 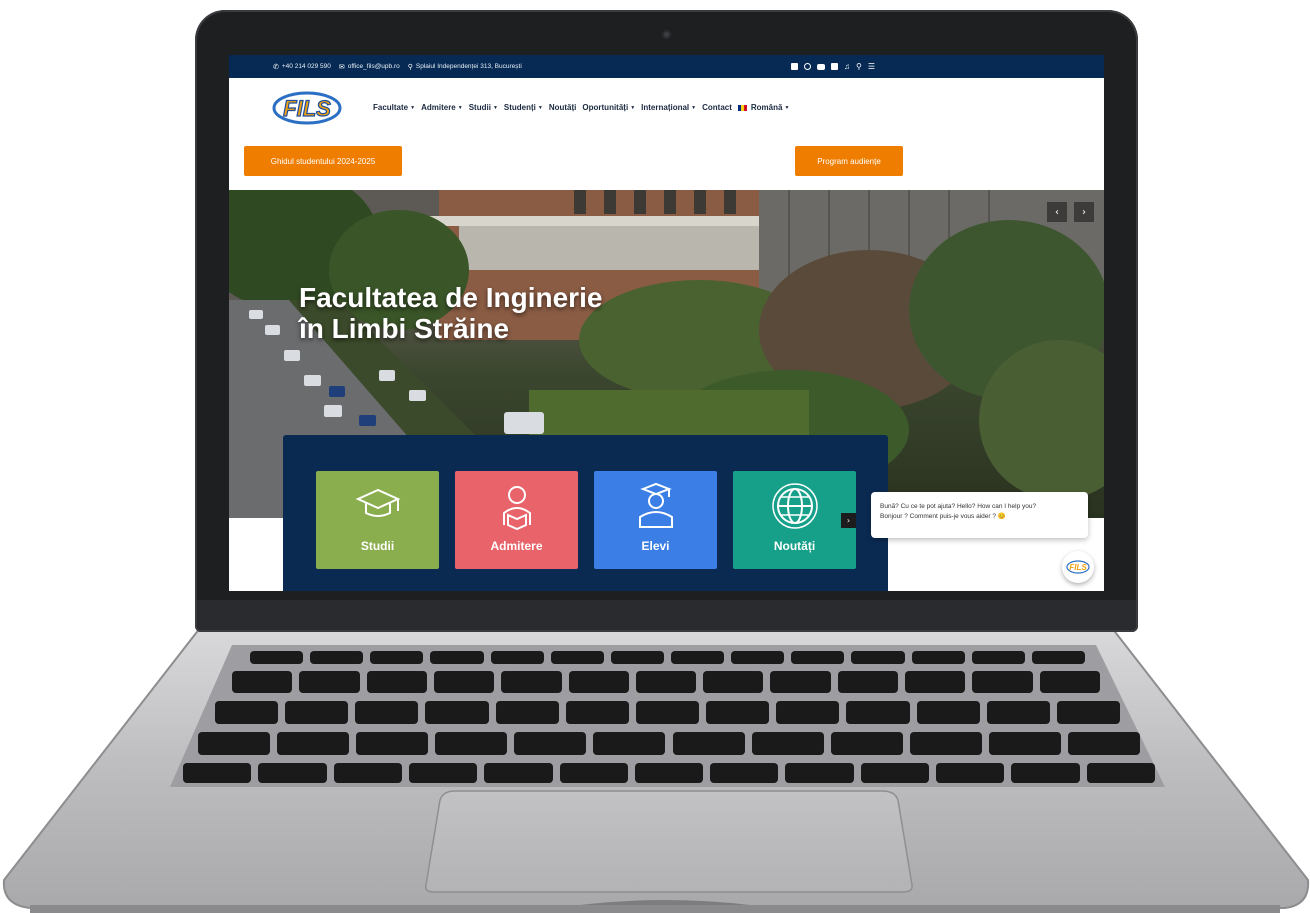 I want to click on ro-flag-icon, so click(x=742, y=107).